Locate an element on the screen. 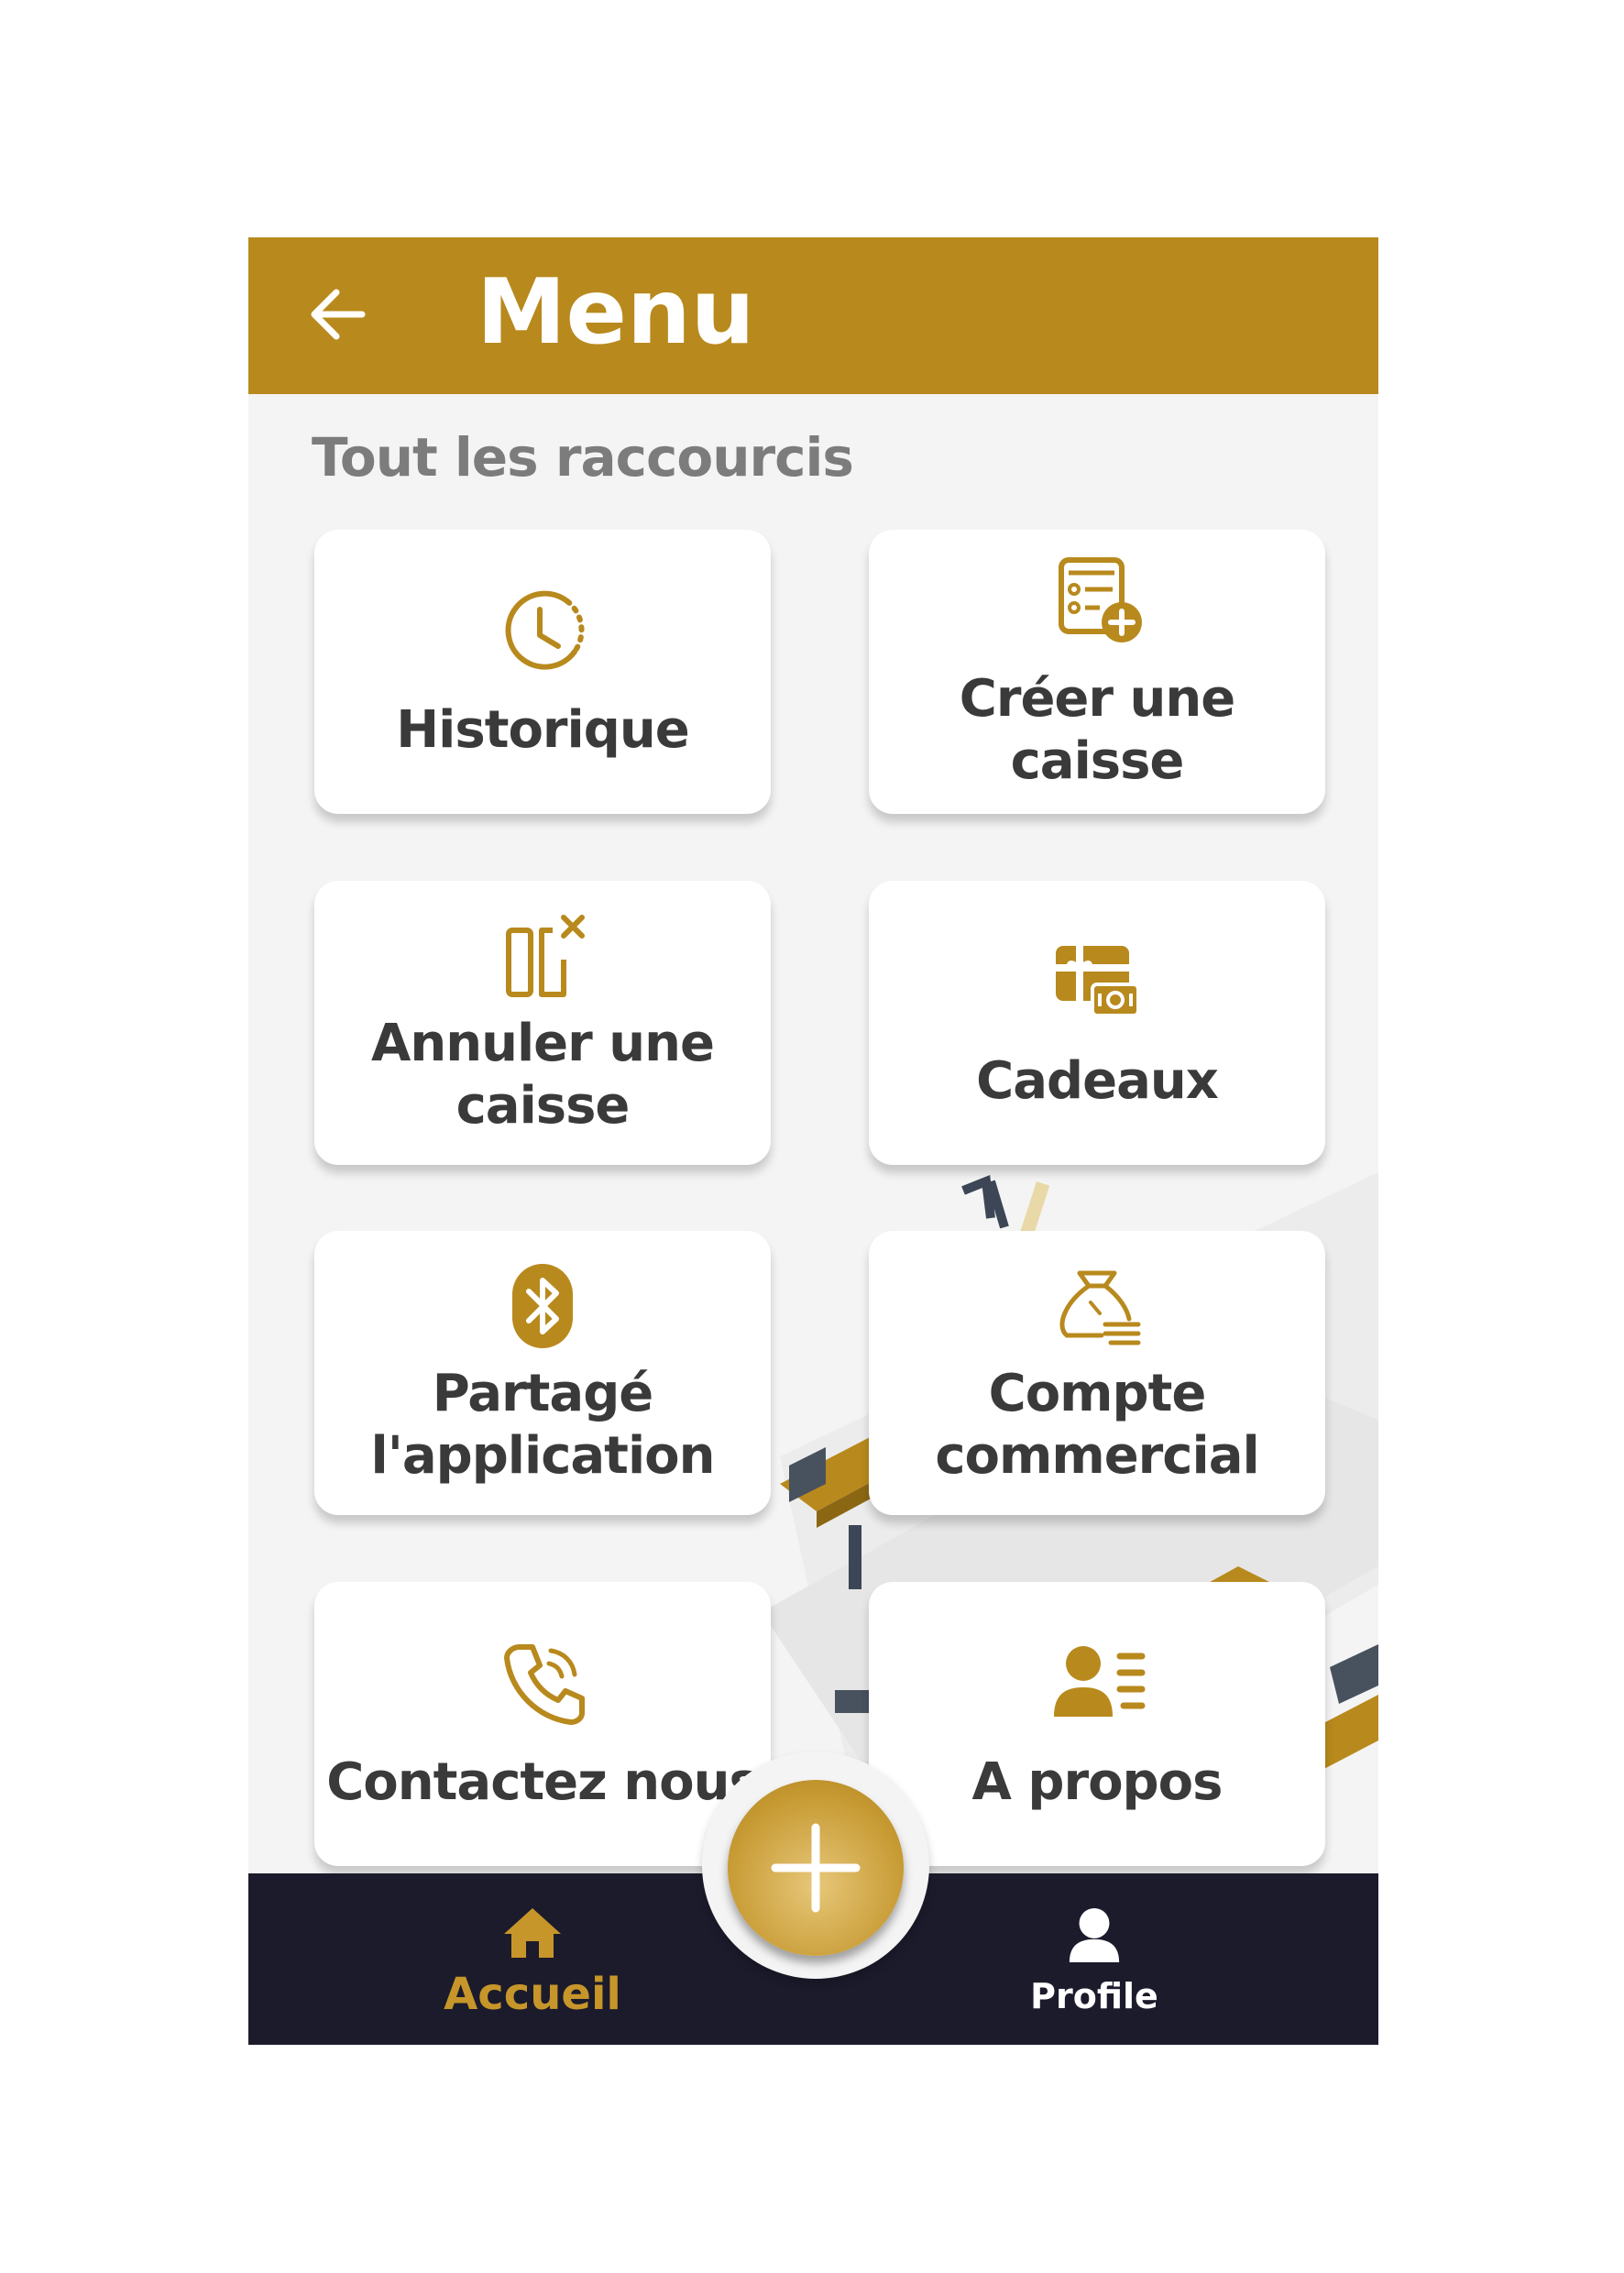  bluetooth-icon is located at coordinates (542, 1306).